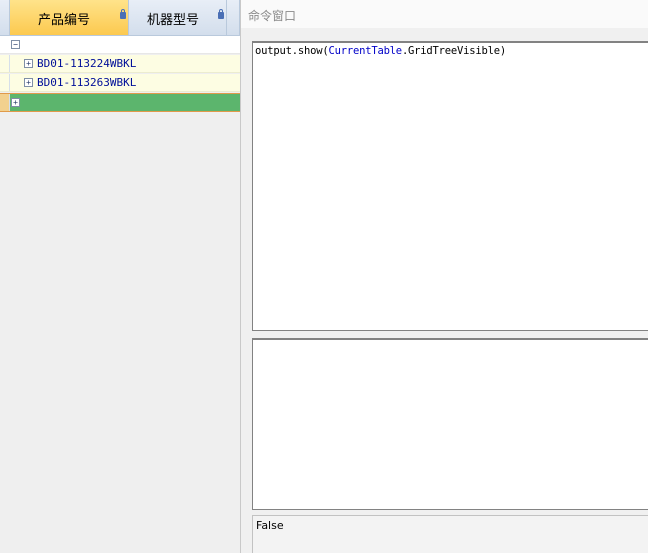 Image resolution: width=648 pixels, height=553 pixels. Describe the element at coordinates (120, 45) in the screenshot. I see `tree-row-root: −` at that location.